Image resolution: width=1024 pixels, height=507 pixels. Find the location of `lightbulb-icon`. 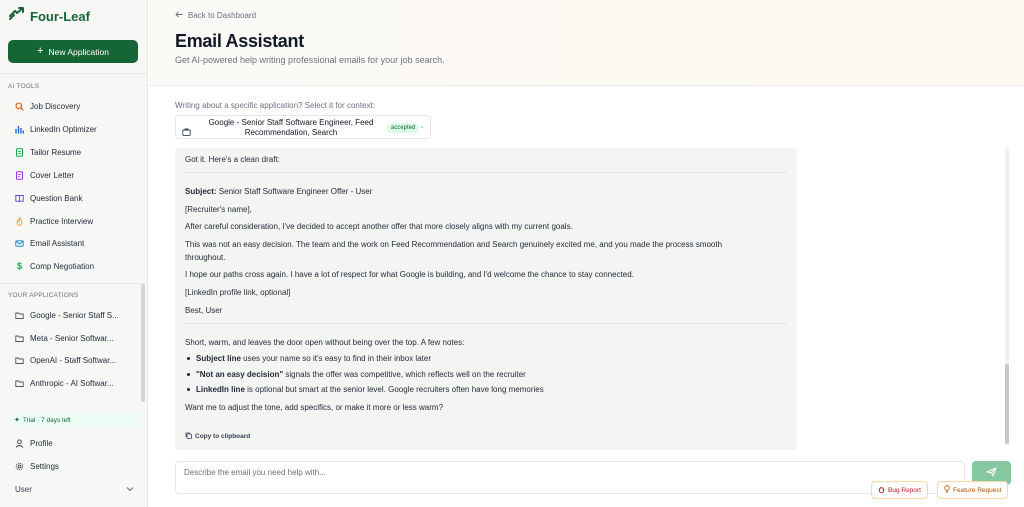

lightbulb-icon is located at coordinates (947, 490).